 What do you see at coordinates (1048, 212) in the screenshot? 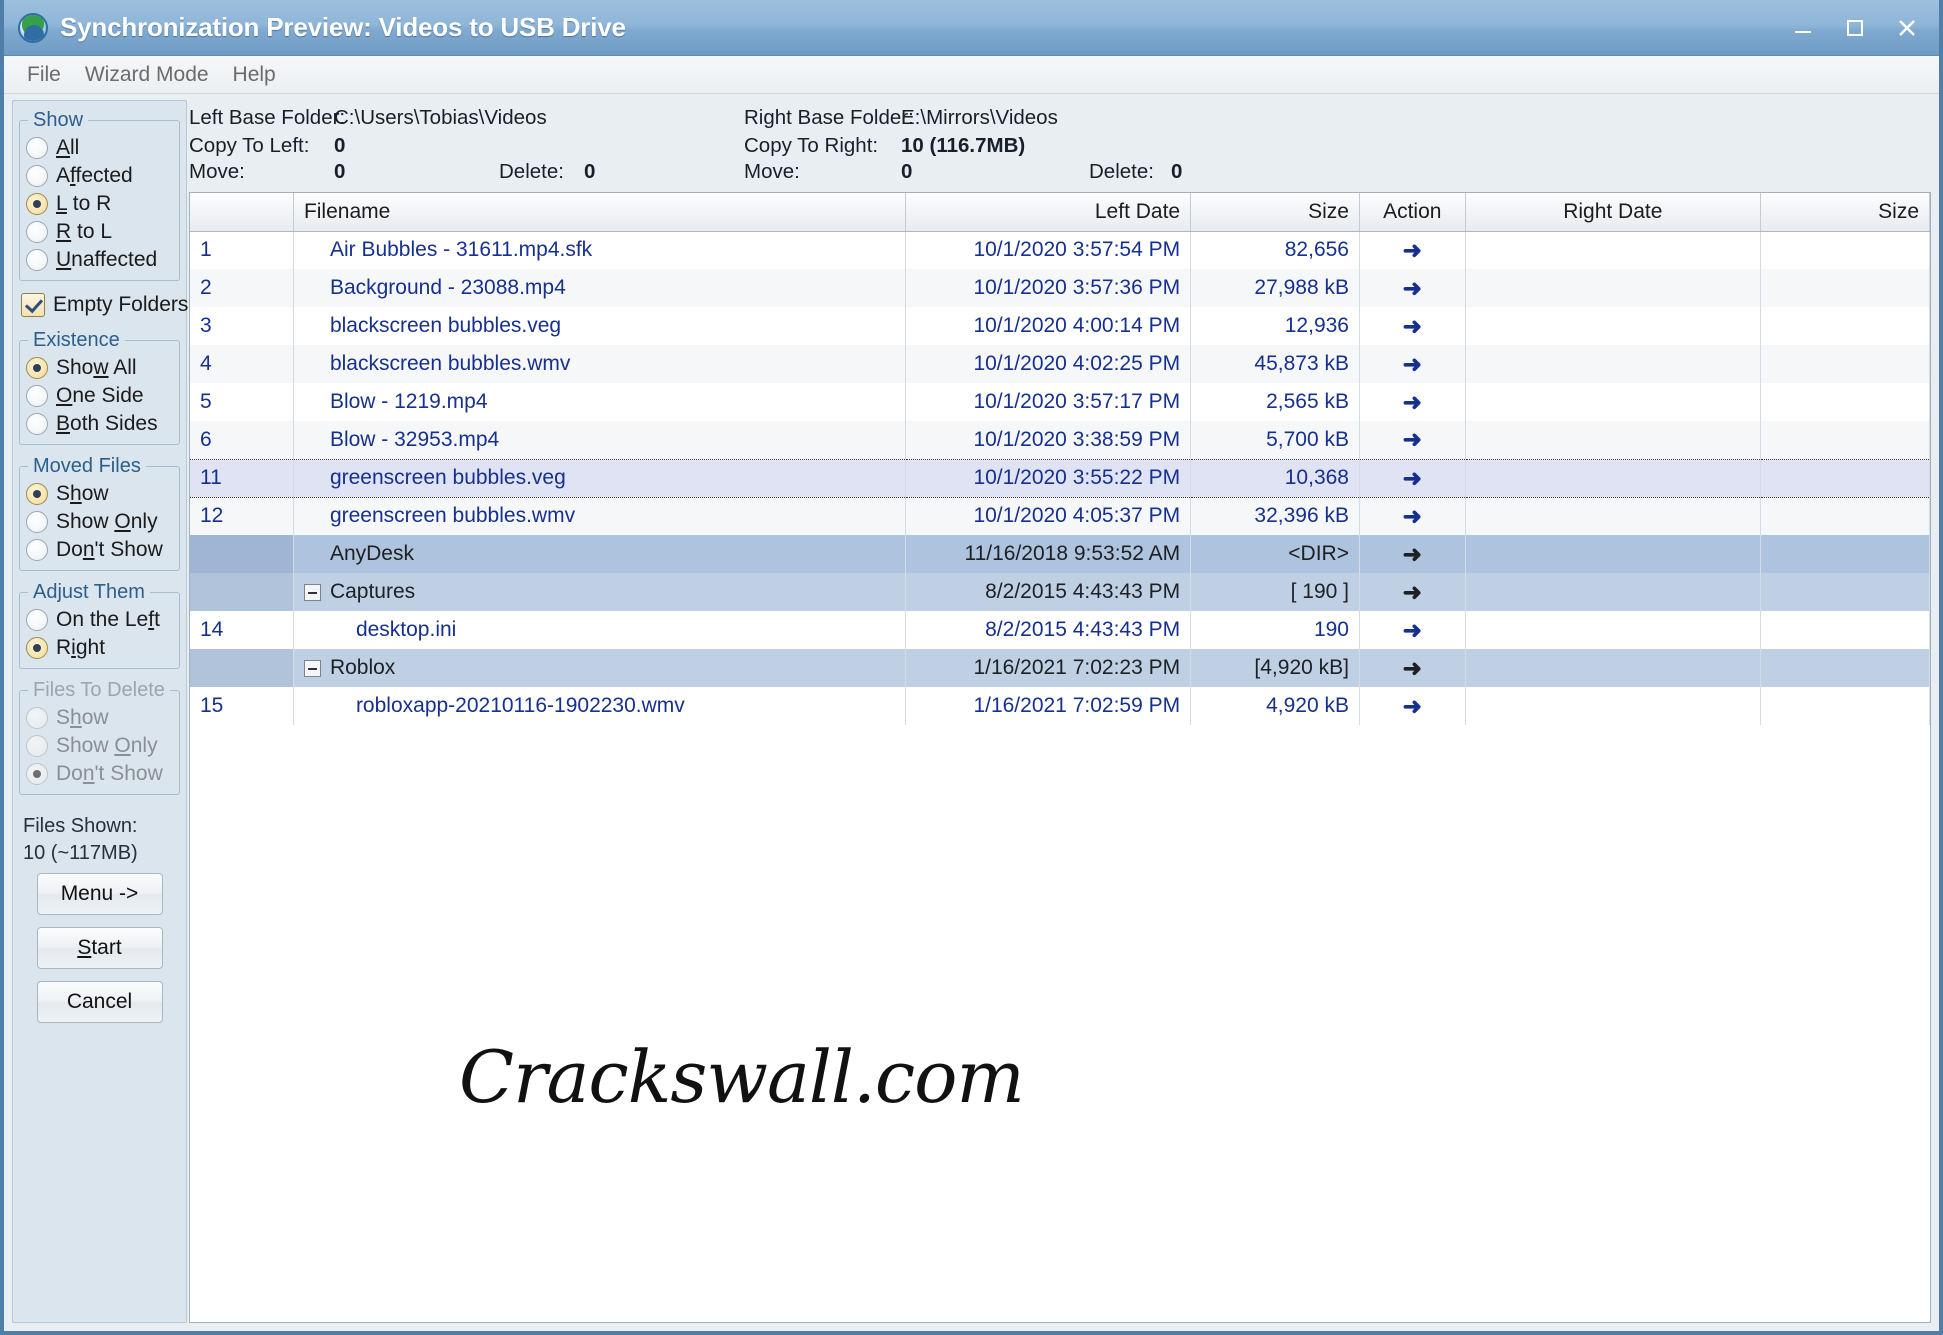
I see `column-header-left-date: Left Date` at bounding box center [1048, 212].